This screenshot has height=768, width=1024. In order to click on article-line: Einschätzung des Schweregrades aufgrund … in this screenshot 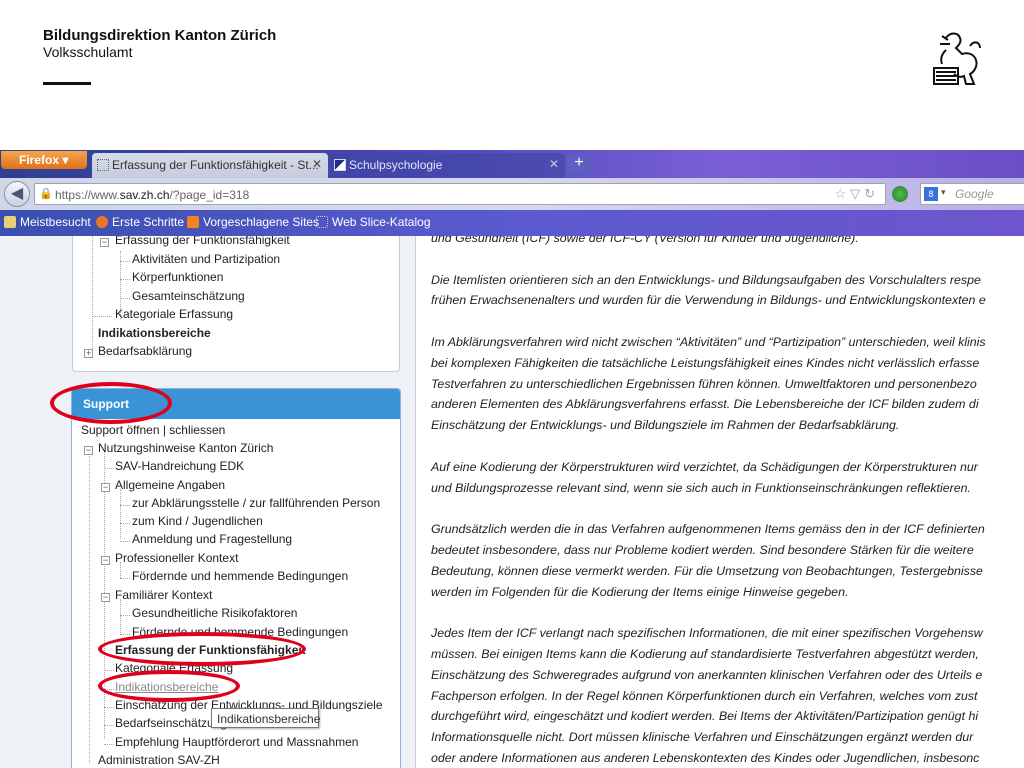, I will do `click(707, 674)`.